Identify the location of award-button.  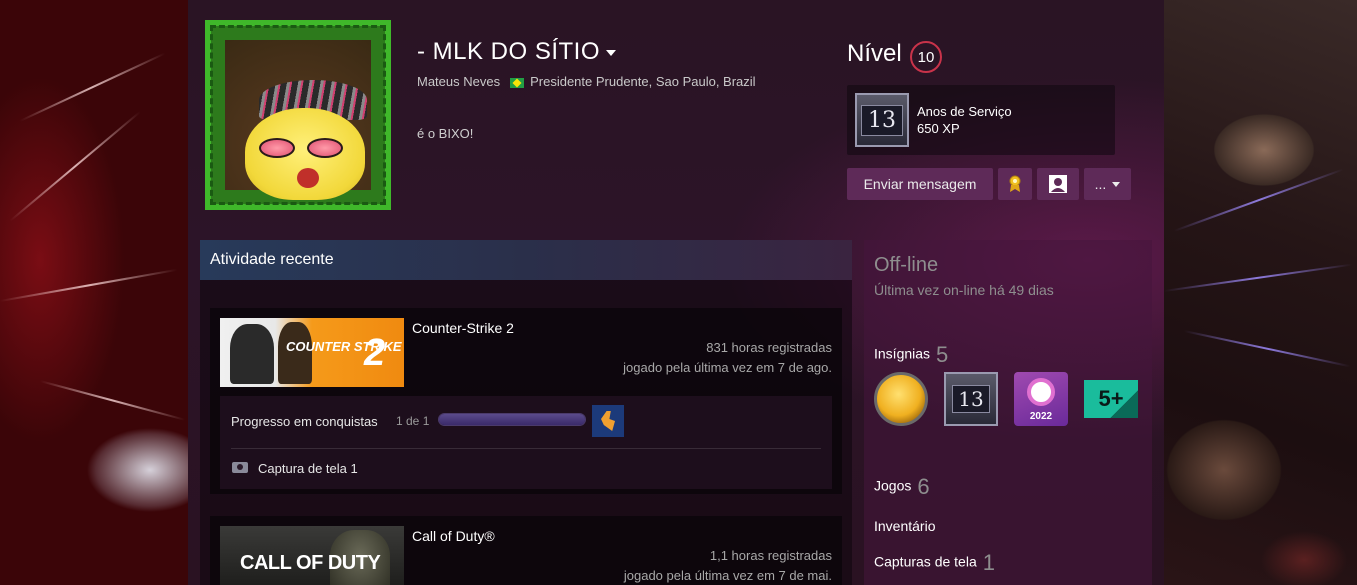
(1015, 184).